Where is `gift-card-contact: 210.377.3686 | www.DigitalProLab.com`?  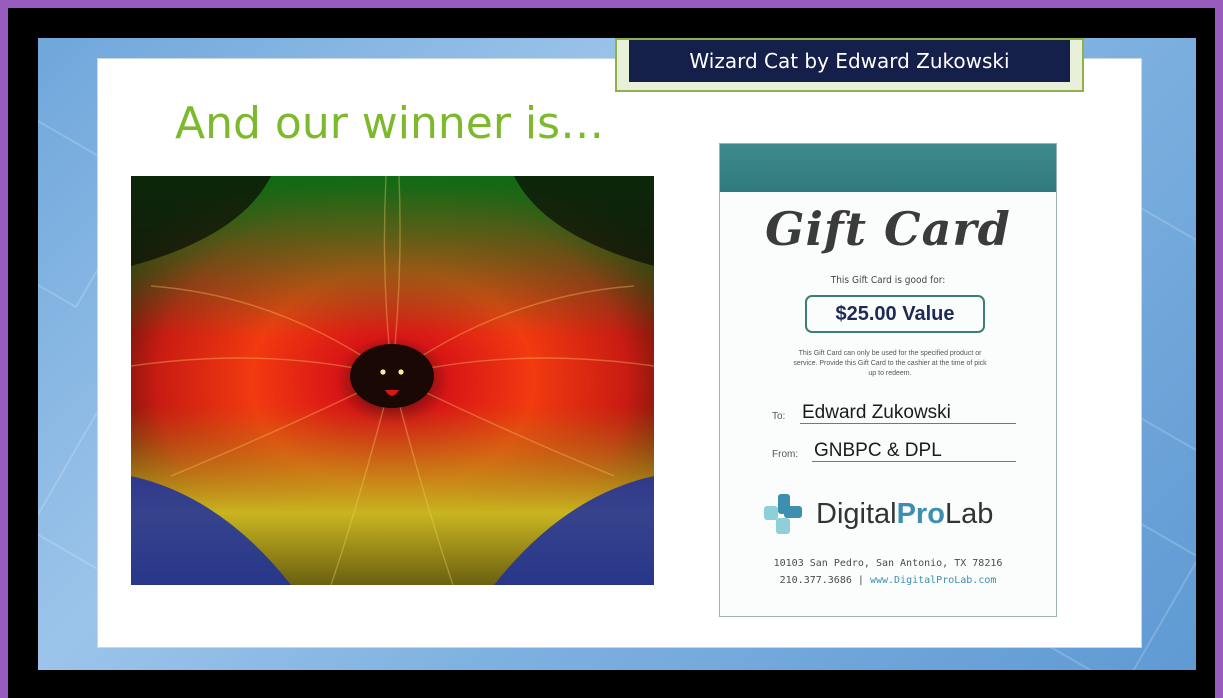 gift-card-contact: 210.377.3686 | www.DigitalProLab.com is located at coordinates (888, 580).